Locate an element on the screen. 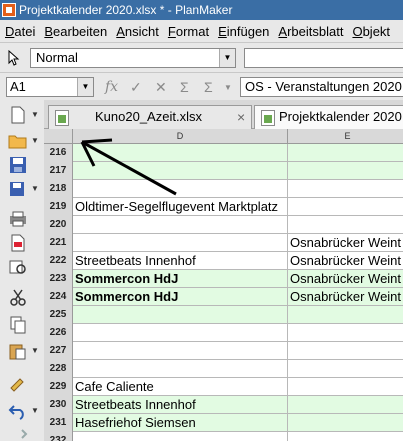 This screenshot has height=441, width=403. function-icon: fx is located at coordinates (111, 87).